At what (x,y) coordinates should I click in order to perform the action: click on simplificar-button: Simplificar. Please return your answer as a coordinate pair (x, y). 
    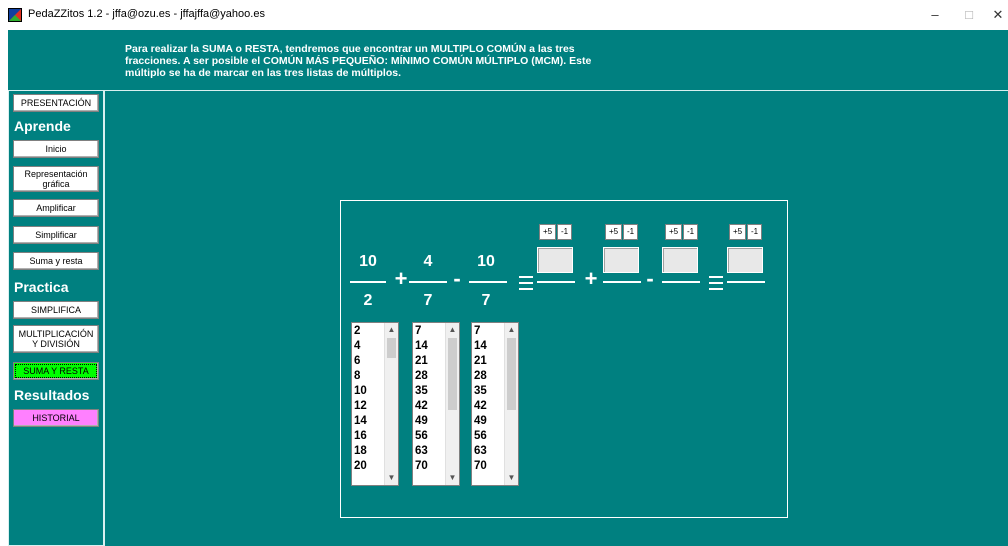
    Looking at the image, I should click on (56, 235).